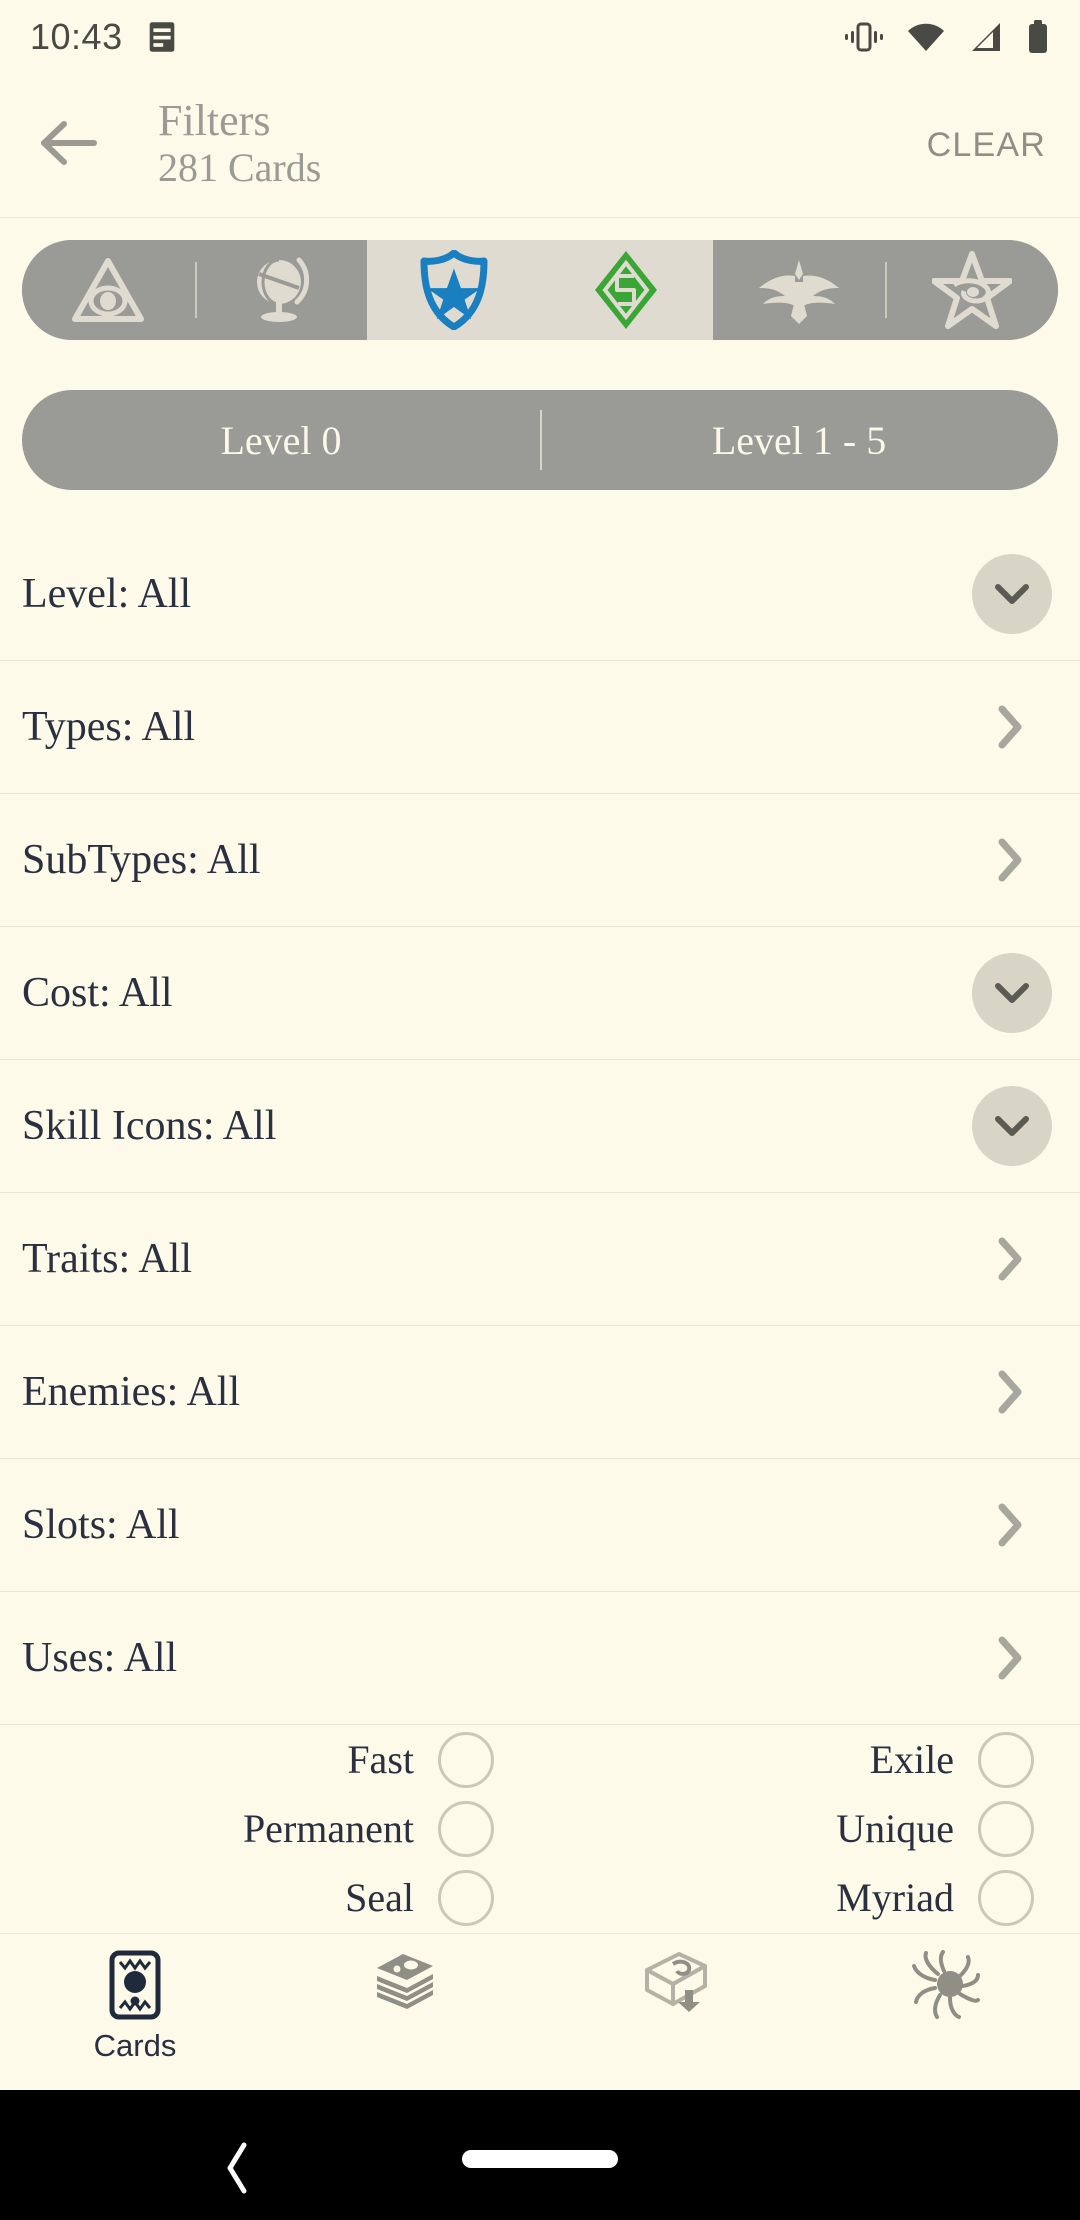 This screenshot has width=1080, height=2220. I want to click on filter-row-label: Uses: All, so click(100, 1658).